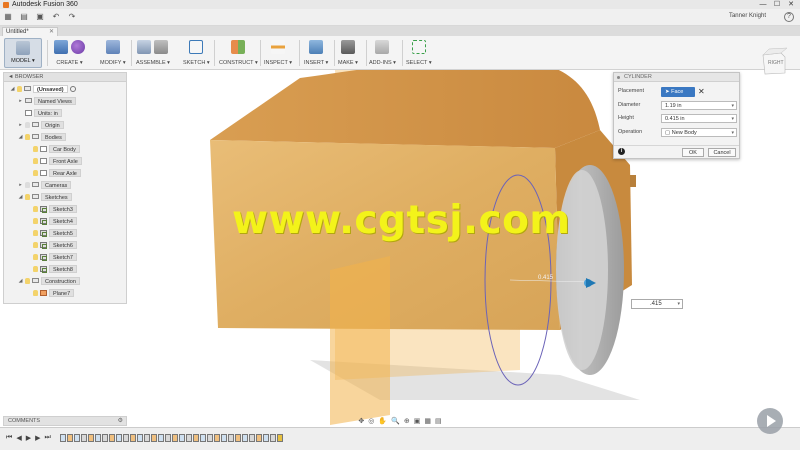 Image resolution: width=800 pixels, height=450 pixels. I want to click on close-tab-icon: ✕, so click(51, 32).